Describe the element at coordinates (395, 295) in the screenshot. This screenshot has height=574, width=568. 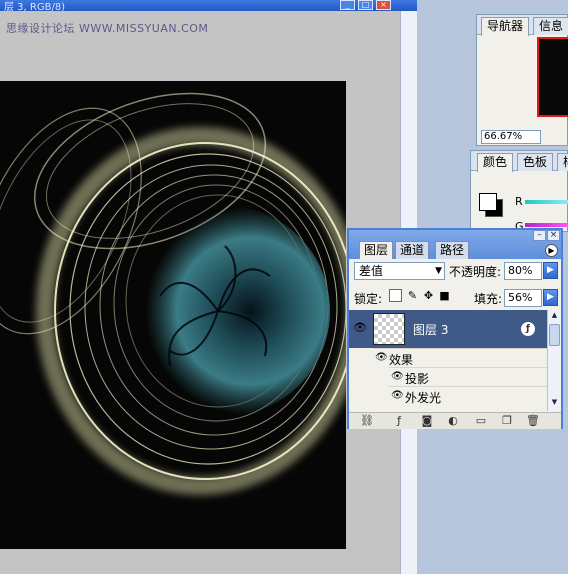
I see `lock-transparency-icon` at that location.